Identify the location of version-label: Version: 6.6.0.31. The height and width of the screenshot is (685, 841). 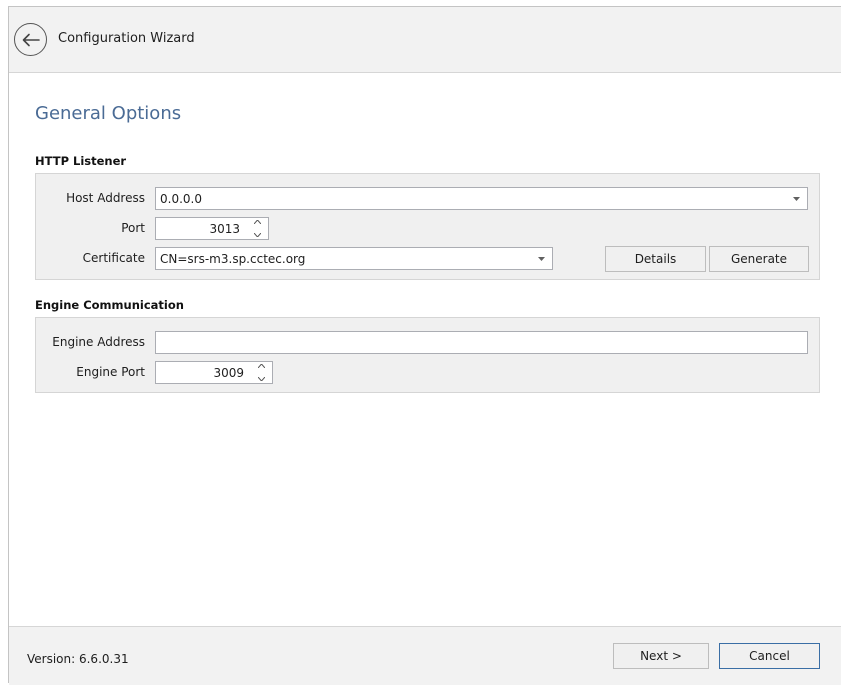
(78, 659).